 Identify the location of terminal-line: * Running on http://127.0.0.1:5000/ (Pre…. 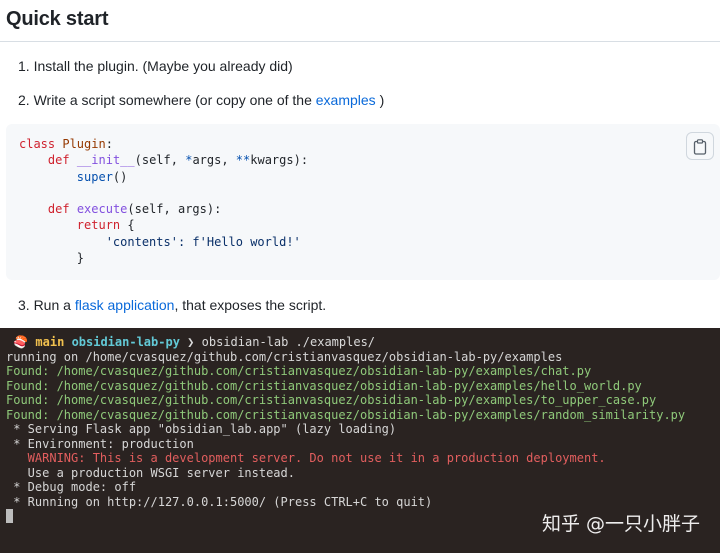
(219, 501).